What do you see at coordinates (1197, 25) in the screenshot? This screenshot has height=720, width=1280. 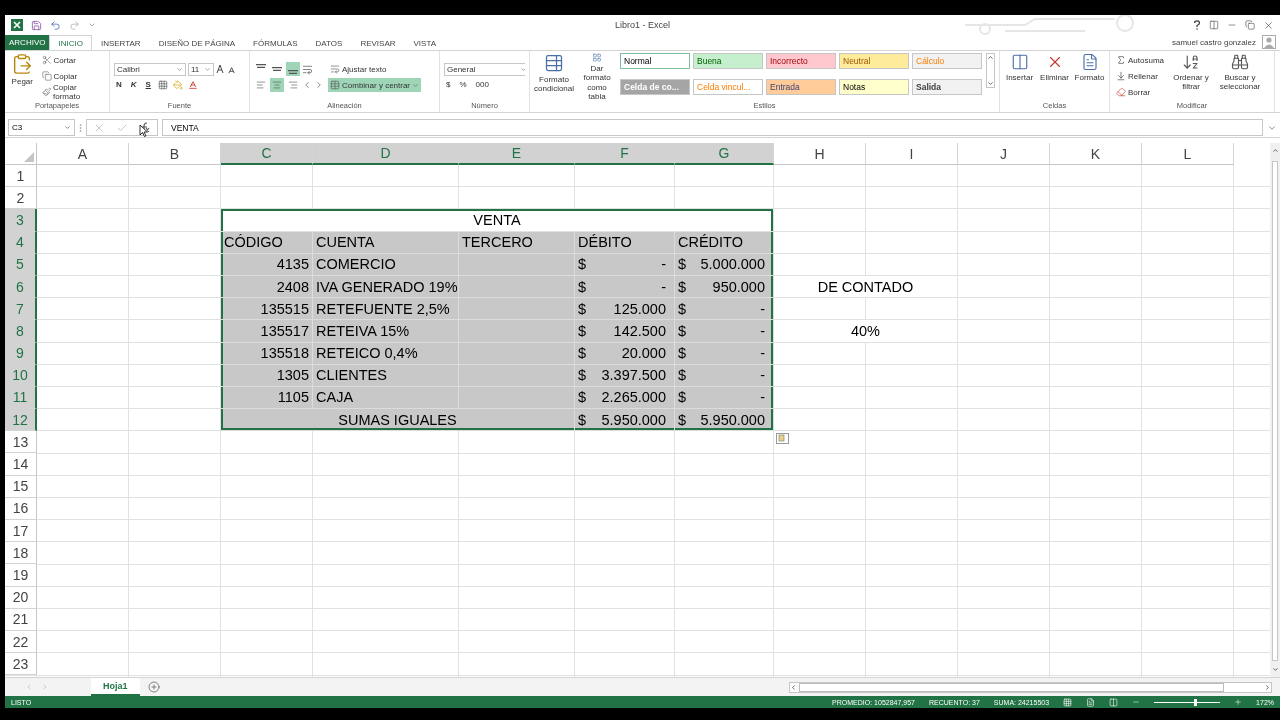 I see `help-icon` at bounding box center [1197, 25].